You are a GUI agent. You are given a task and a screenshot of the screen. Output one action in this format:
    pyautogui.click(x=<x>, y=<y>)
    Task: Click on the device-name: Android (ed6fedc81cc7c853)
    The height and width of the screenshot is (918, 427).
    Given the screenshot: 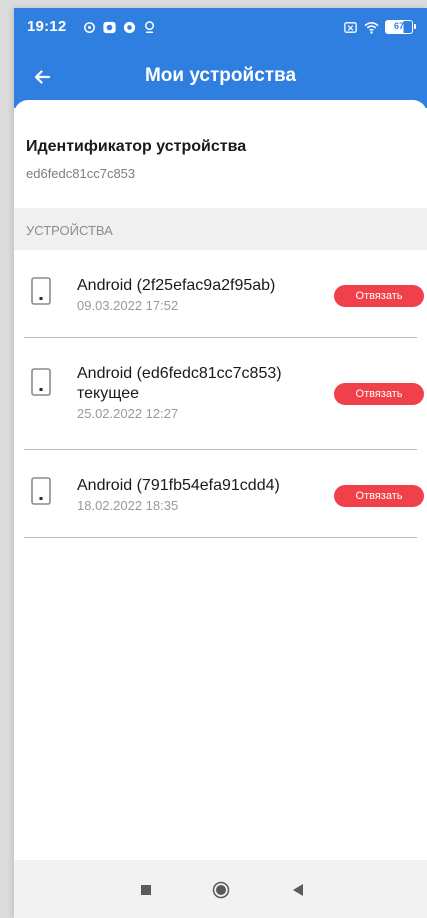 What is the action you would take?
    pyautogui.click(x=179, y=373)
    